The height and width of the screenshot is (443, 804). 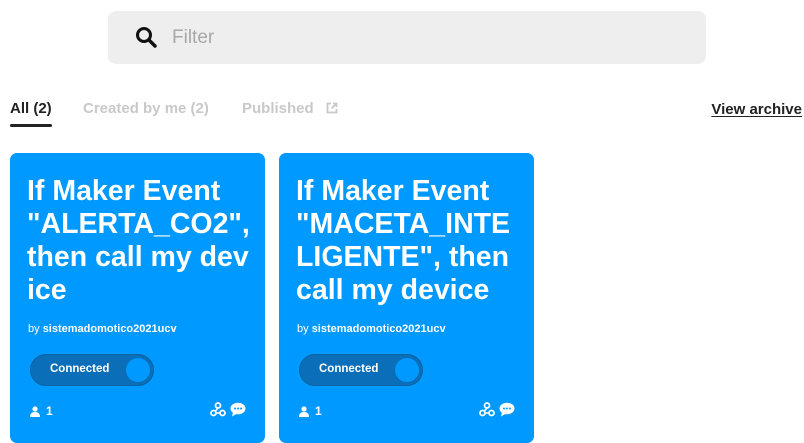 I want to click on tab-created-by-me: Created by me (2), so click(x=146, y=108).